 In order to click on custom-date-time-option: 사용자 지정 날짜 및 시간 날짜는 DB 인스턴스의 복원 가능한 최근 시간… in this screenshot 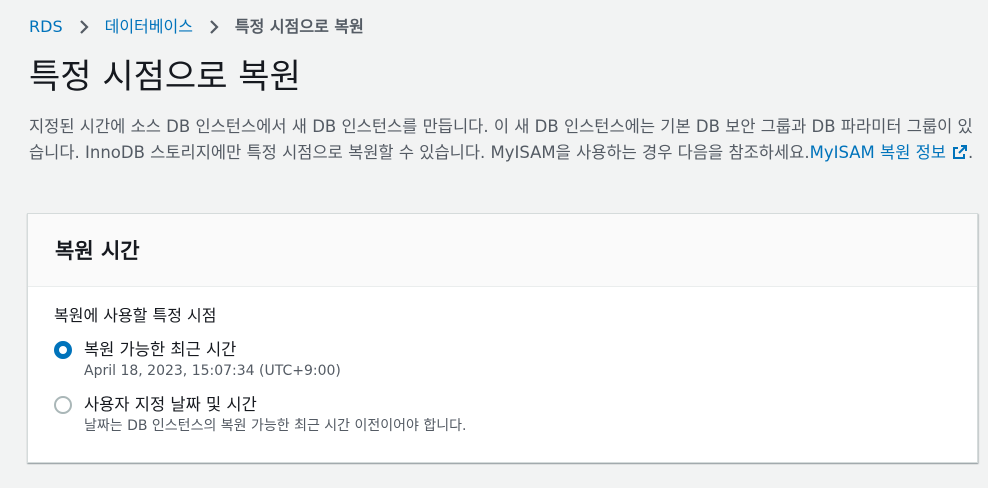, I will do `click(260, 415)`.